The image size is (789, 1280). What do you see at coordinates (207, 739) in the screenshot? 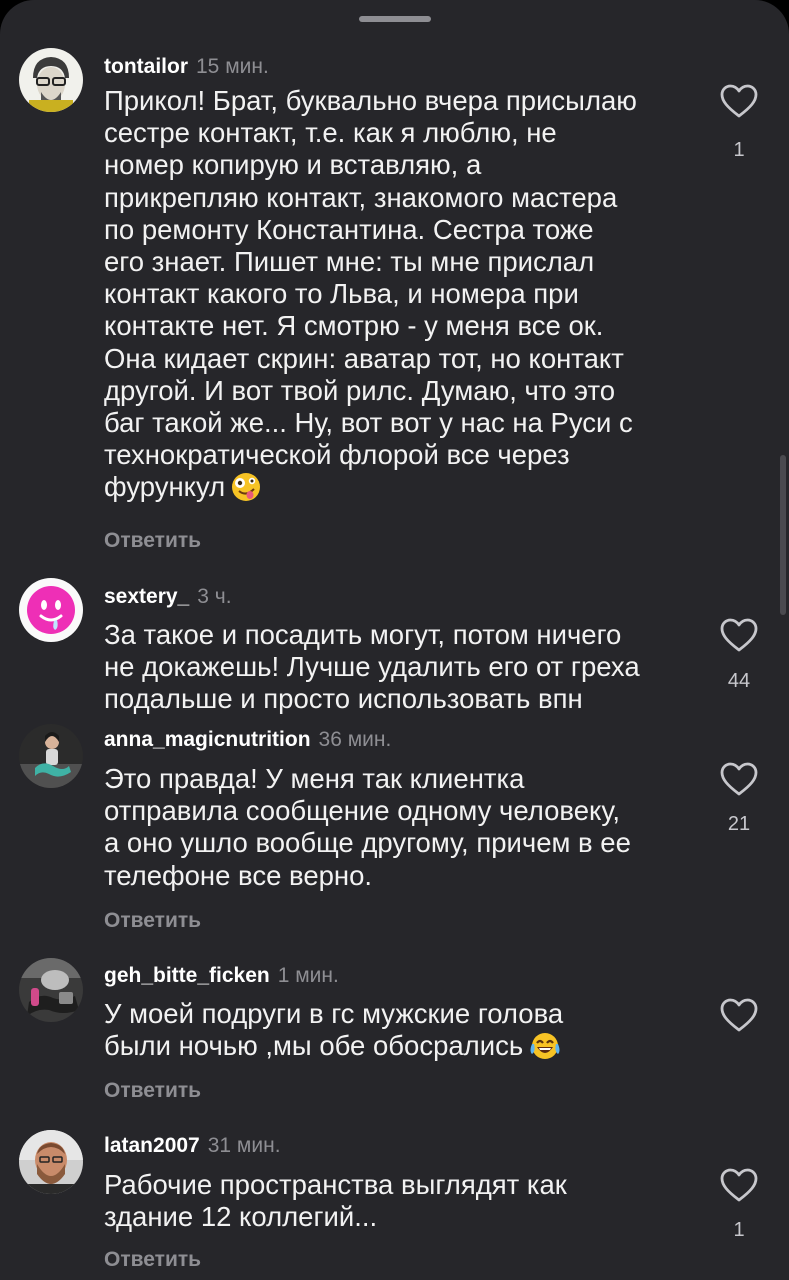
I see `username: anna_magicnutrition` at bounding box center [207, 739].